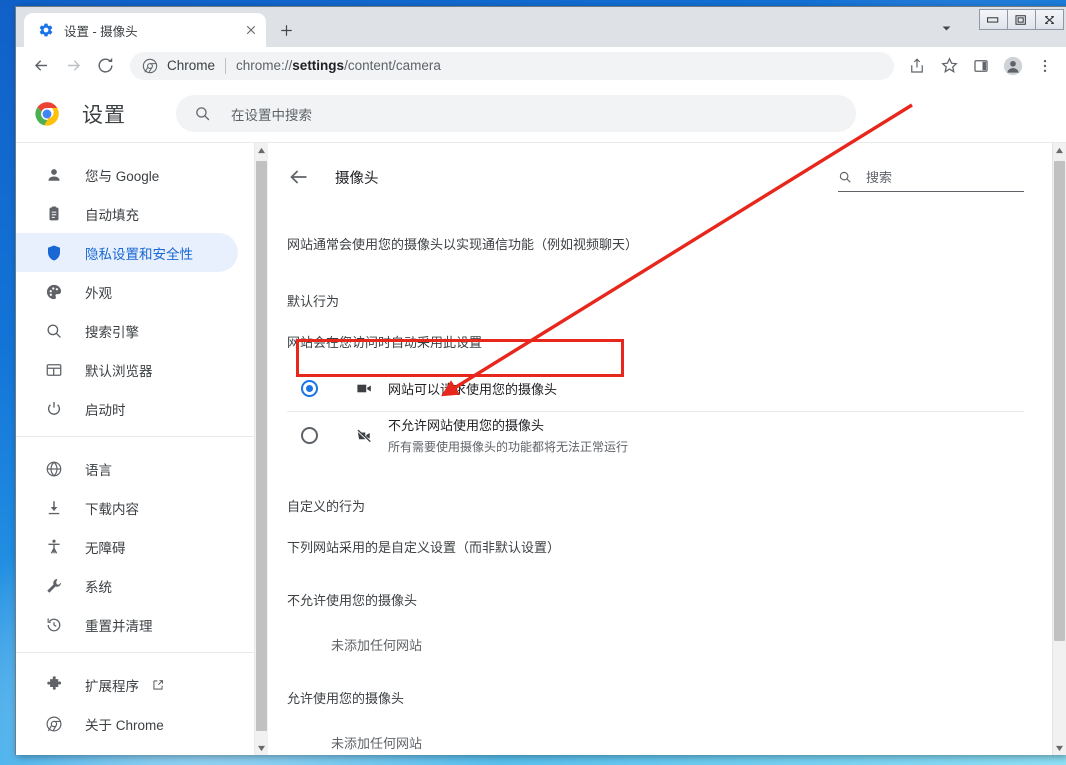 This screenshot has width=1066, height=765. I want to click on radio-texts: 不允许网站使用您的摄像头 所有需要使用摄像头的功能都将无法正常运行, so click(508, 435).